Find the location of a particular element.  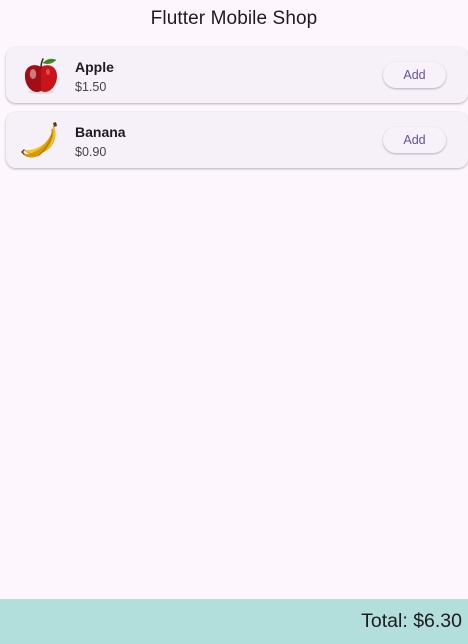

banana-icon is located at coordinates (41, 140).